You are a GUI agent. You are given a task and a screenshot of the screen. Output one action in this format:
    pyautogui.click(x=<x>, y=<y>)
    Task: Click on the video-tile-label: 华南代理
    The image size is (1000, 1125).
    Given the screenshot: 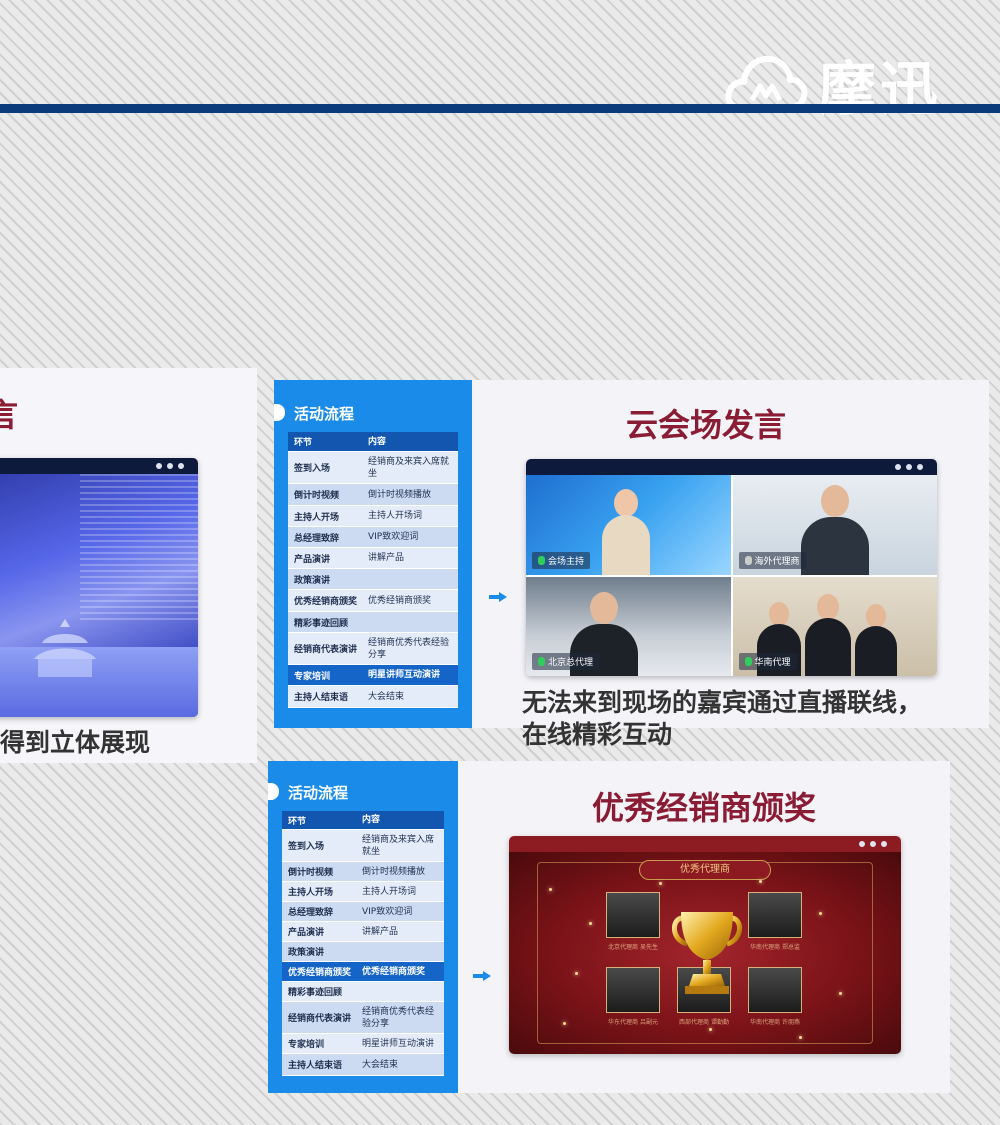 What is the action you would take?
    pyautogui.click(x=767, y=661)
    